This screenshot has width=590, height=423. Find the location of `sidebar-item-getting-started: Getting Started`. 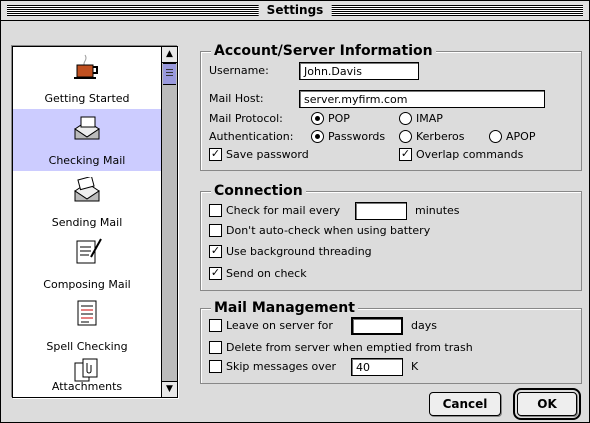

sidebar-item-getting-started: Getting Started is located at coordinates (87, 78).